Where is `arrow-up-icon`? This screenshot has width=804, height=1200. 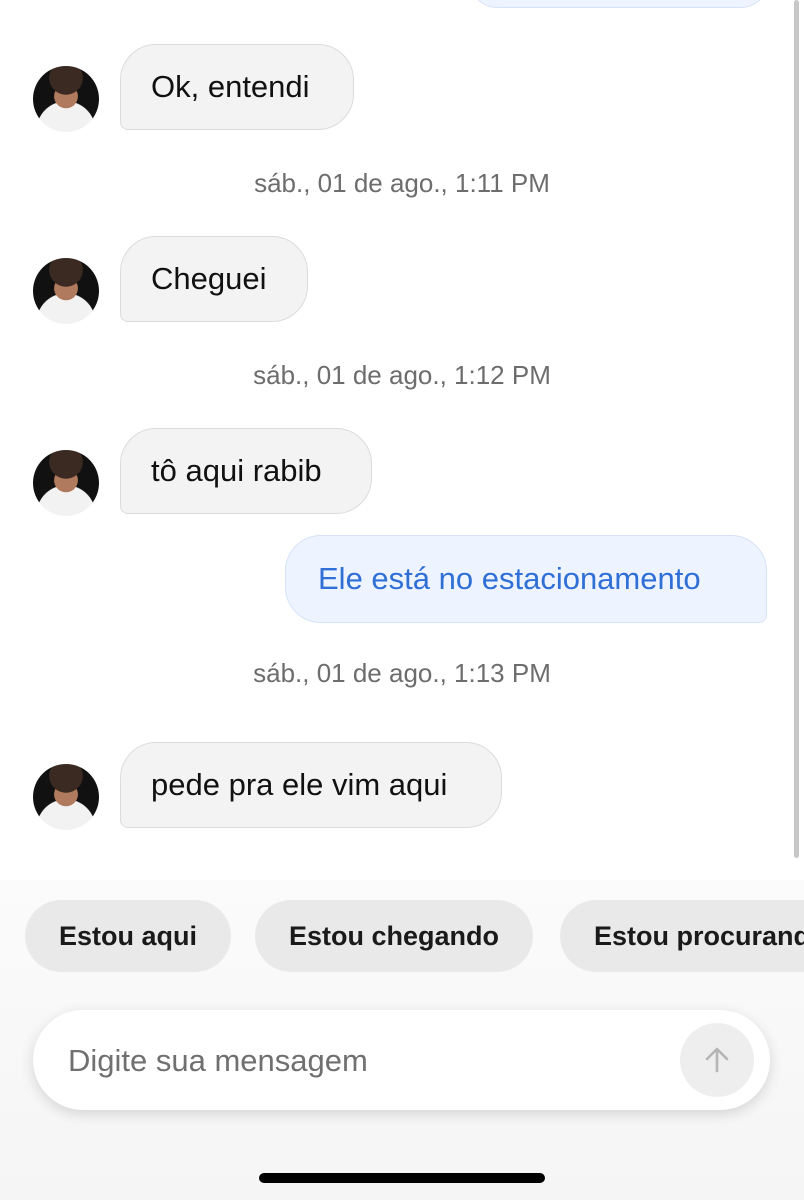
arrow-up-icon is located at coordinates (717, 1060).